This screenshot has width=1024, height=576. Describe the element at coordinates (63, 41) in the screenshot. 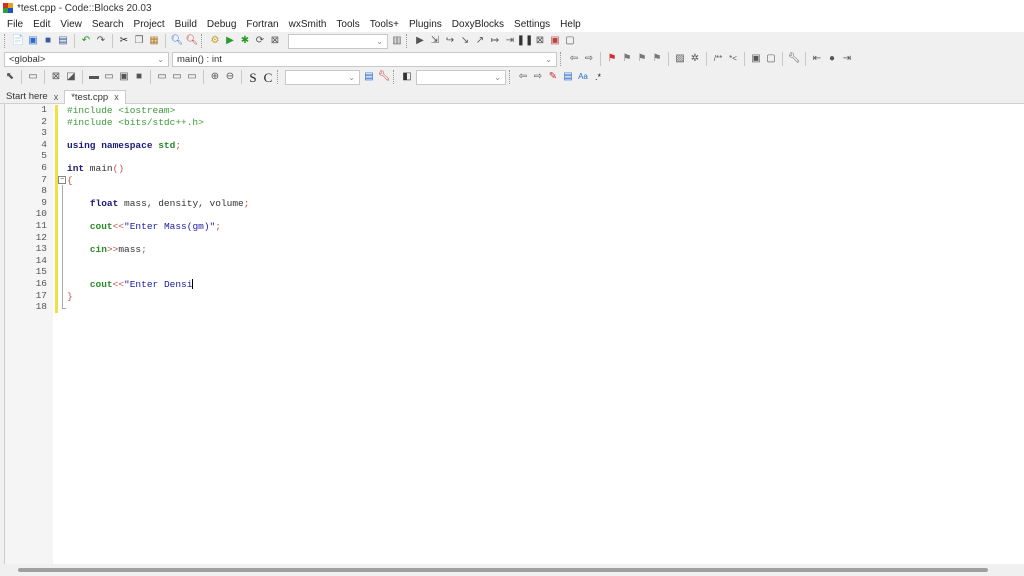

I see `save-all-icon: ▤` at that location.